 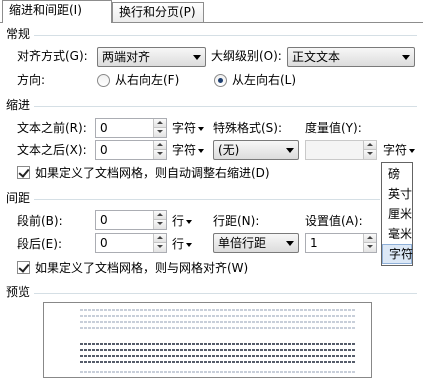 What do you see at coordinates (236, 221) in the screenshot?
I see `line-spacing-label: 行距(N):` at bounding box center [236, 221].